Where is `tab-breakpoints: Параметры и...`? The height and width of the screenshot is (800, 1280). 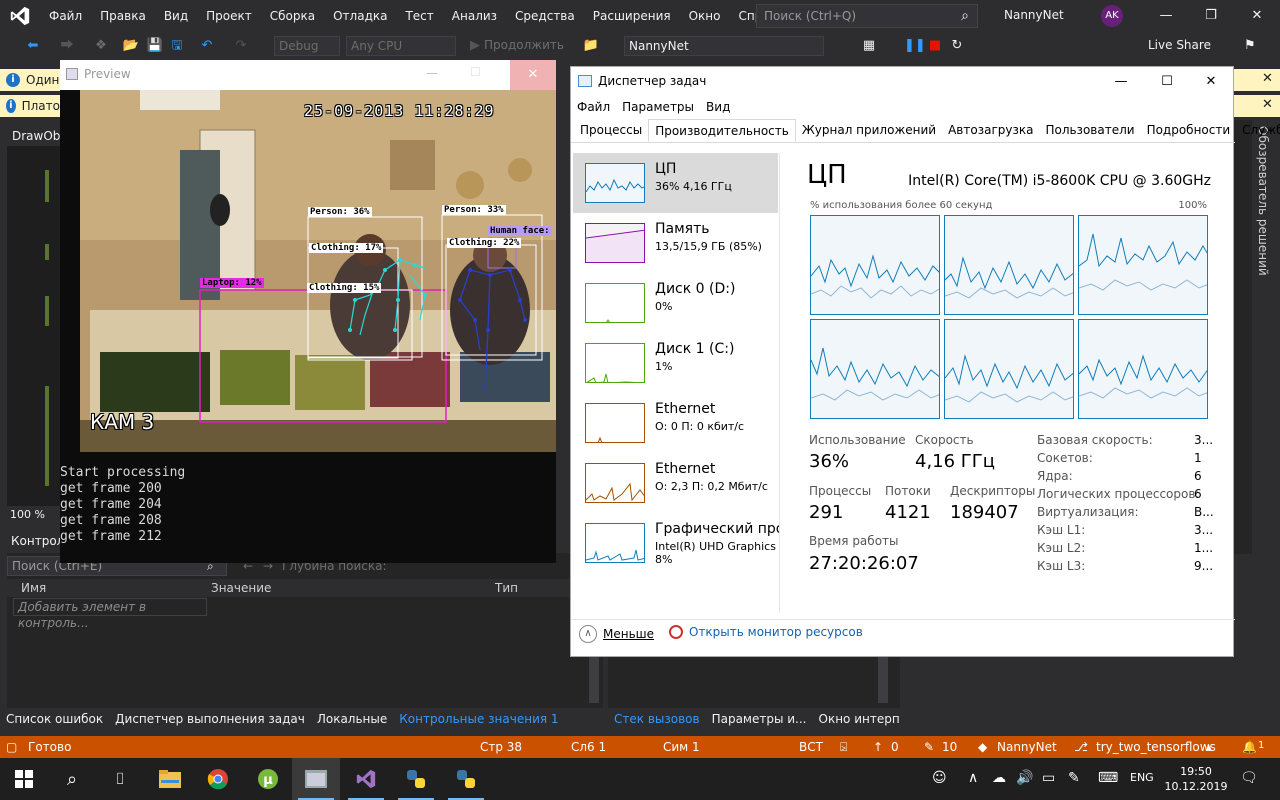
tab-breakpoints: Параметры и... is located at coordinates (759, 719).